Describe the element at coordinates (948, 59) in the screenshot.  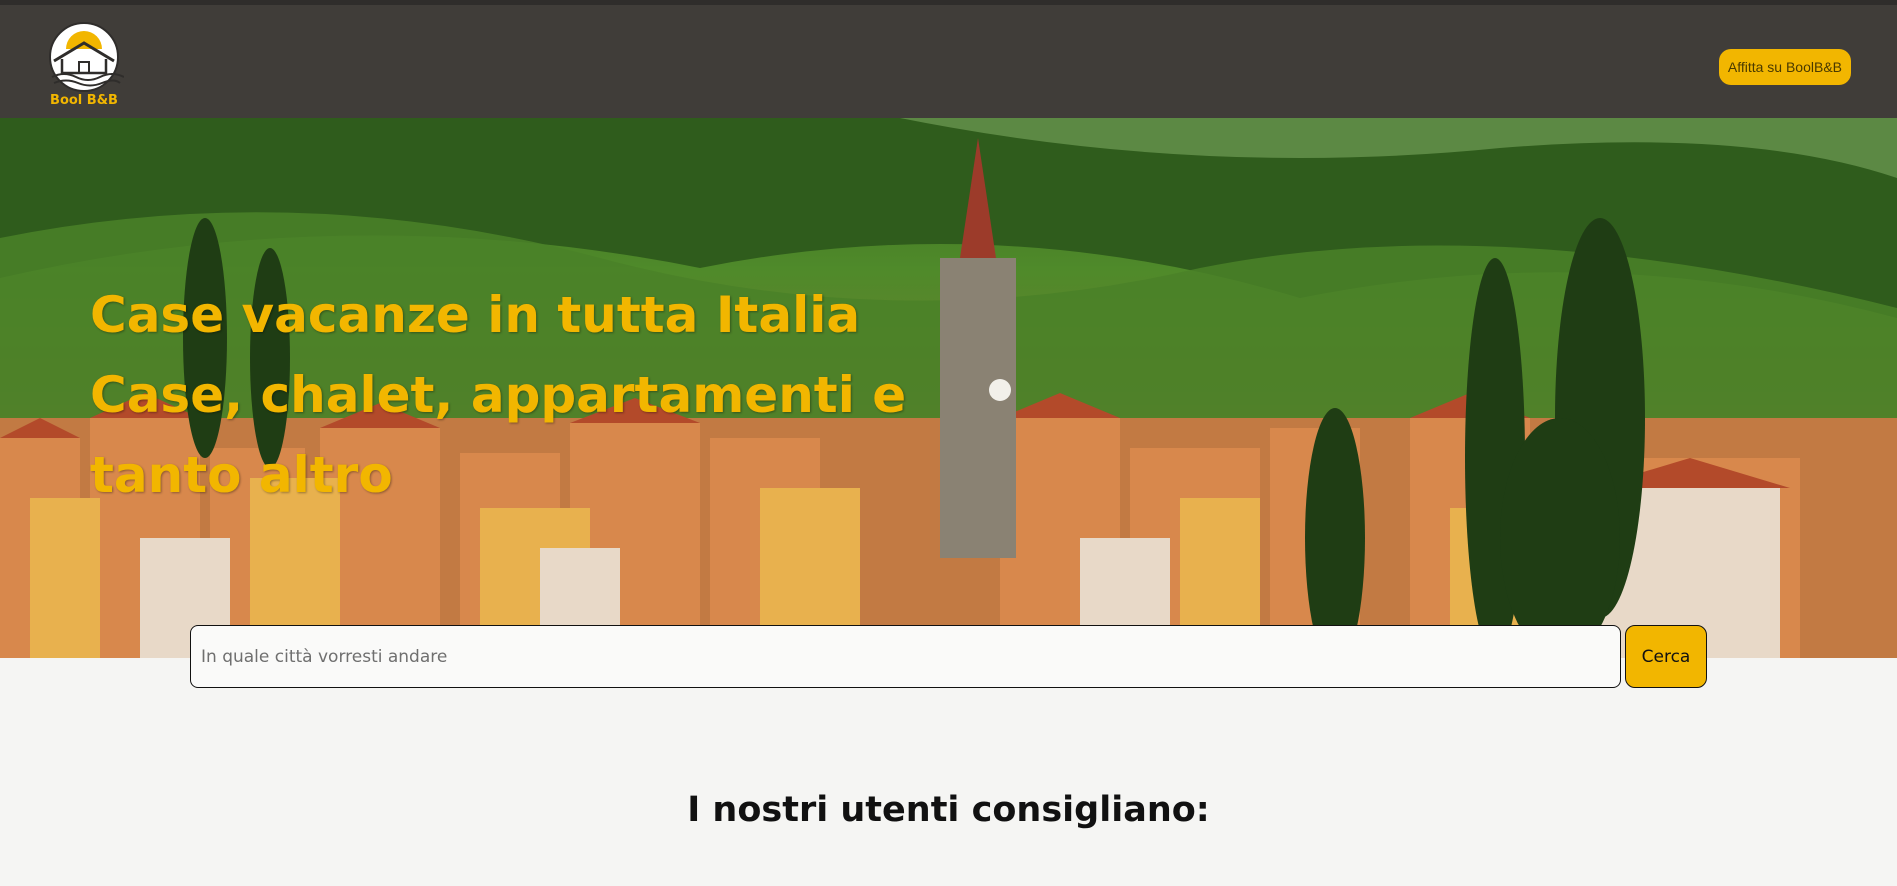
I see `top-navbar: Bool B&B Affitta su BoolB&B` at that location.